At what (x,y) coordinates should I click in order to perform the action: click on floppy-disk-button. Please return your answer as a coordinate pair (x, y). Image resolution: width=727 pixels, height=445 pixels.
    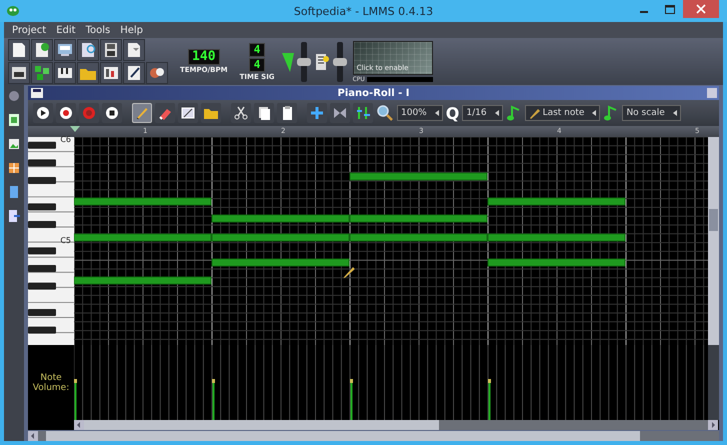
    Looking at the image, I should click on (111, 50).